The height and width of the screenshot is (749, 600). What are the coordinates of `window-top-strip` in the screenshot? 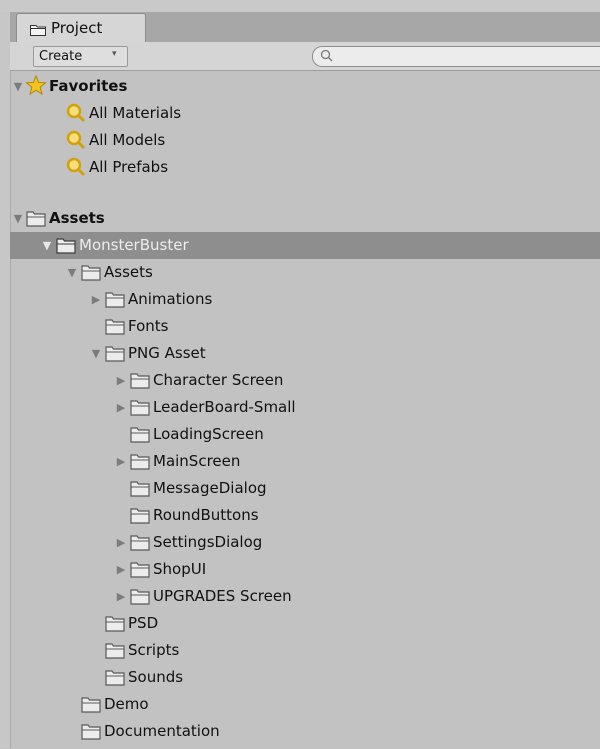 It's located at (300, 6).